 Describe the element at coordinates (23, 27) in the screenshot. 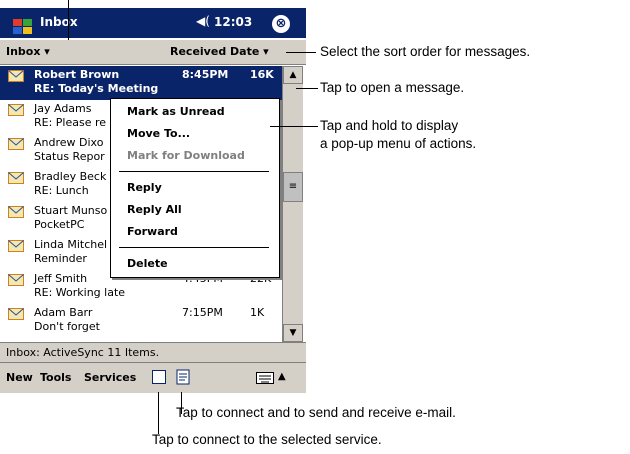

I see `start-menu-icon` at that location.